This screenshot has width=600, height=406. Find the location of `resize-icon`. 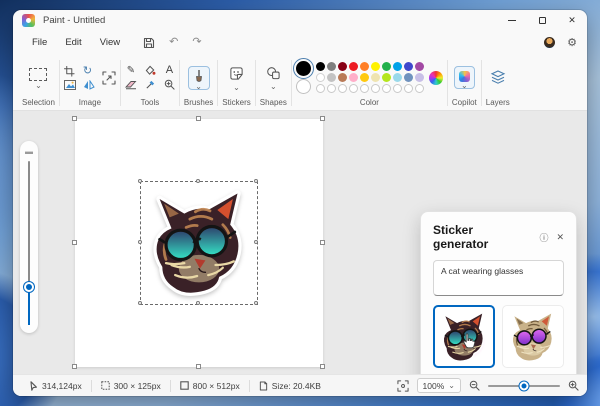

resize-icon is located at coordinates (109, 77).